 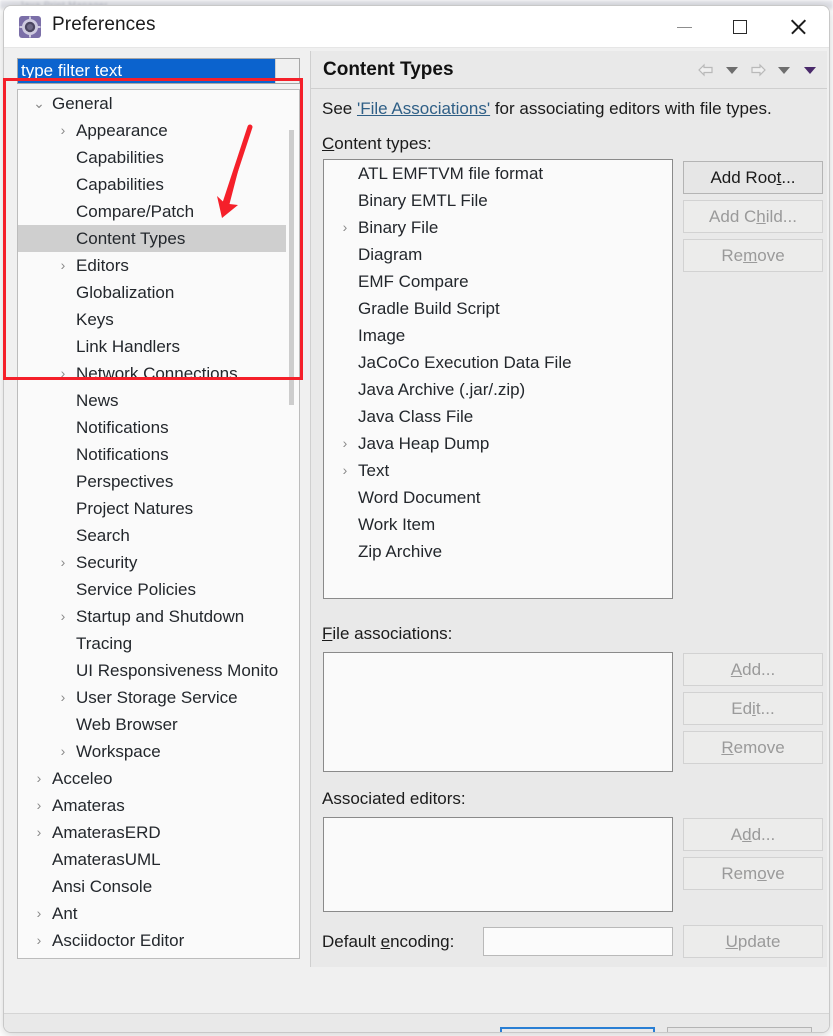 I want to click on sidebar-item-label: Editors, so click(x=102, y=265).